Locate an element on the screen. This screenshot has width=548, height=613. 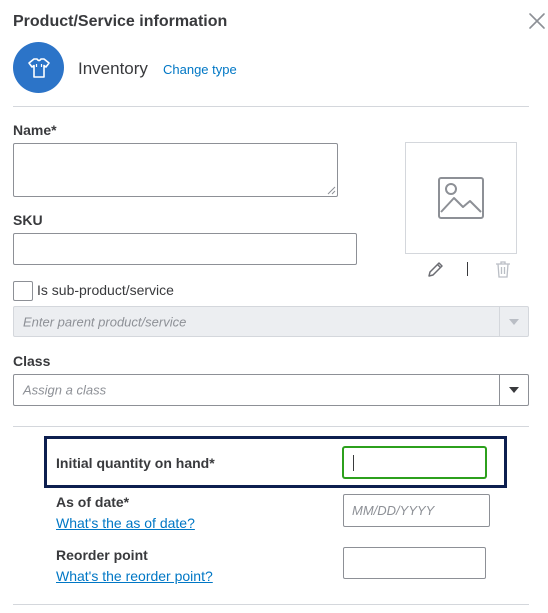
name-label: Name* is located at coordinates (35, 130).